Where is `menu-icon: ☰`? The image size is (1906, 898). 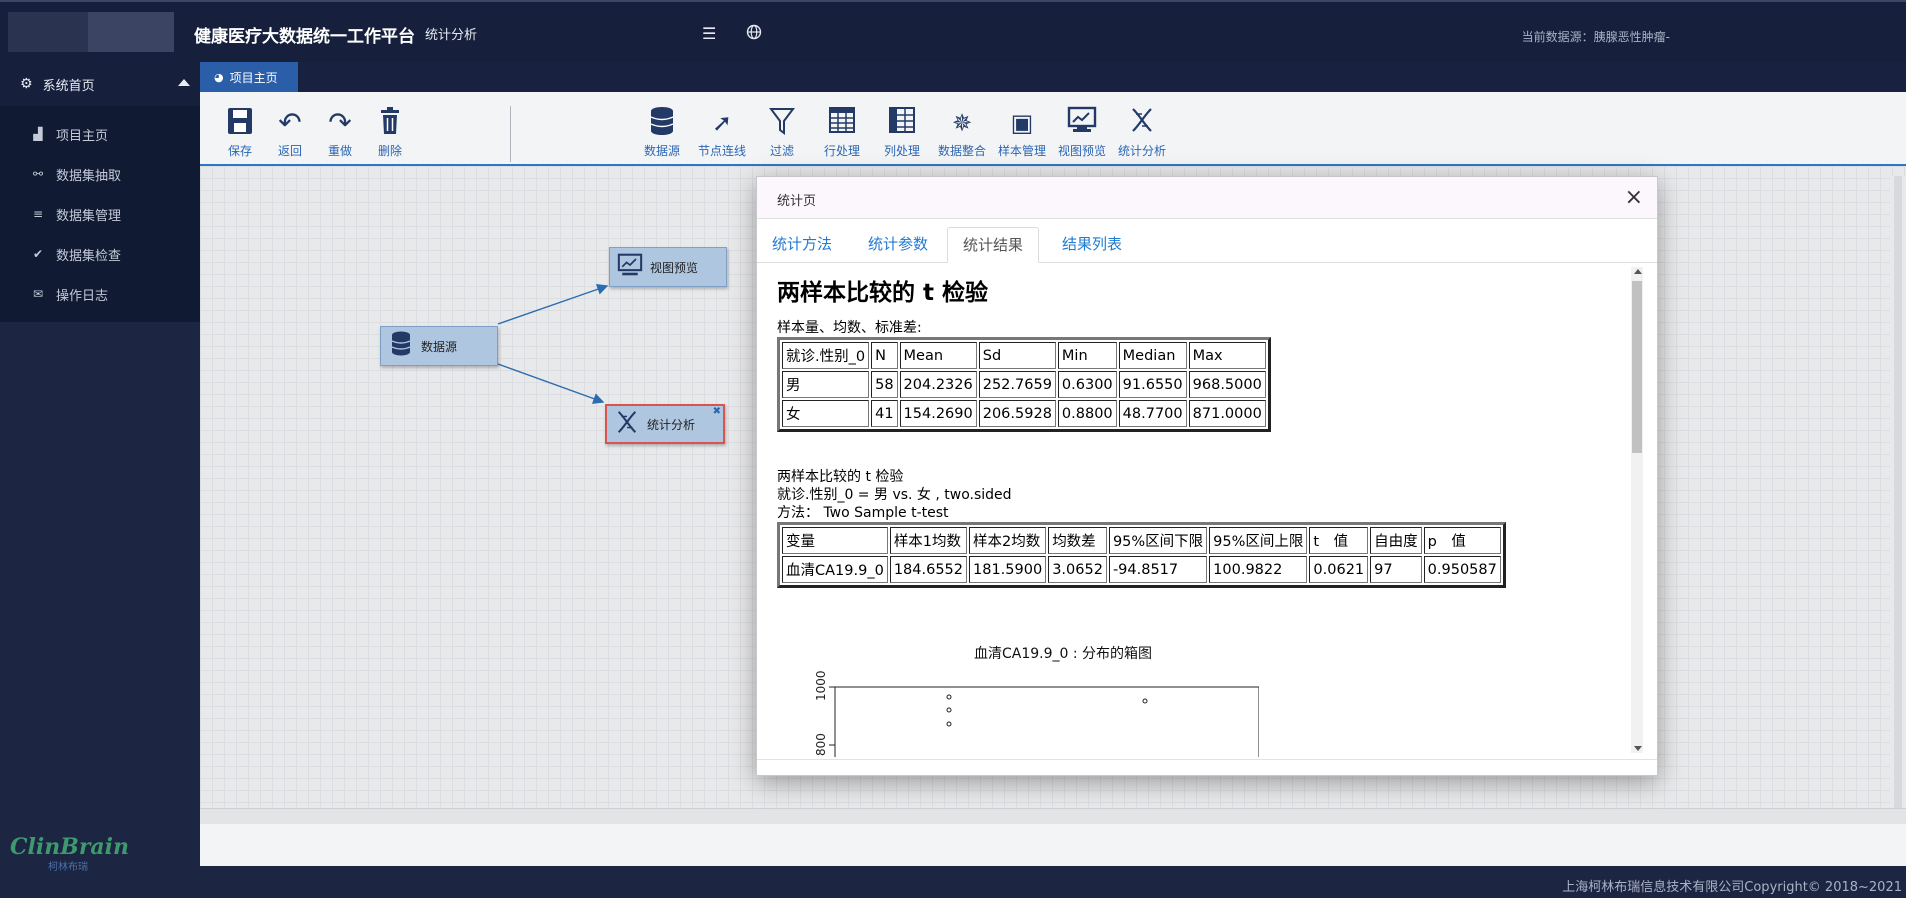 menu-icon: ☰ is located at coordinates (709, 33).